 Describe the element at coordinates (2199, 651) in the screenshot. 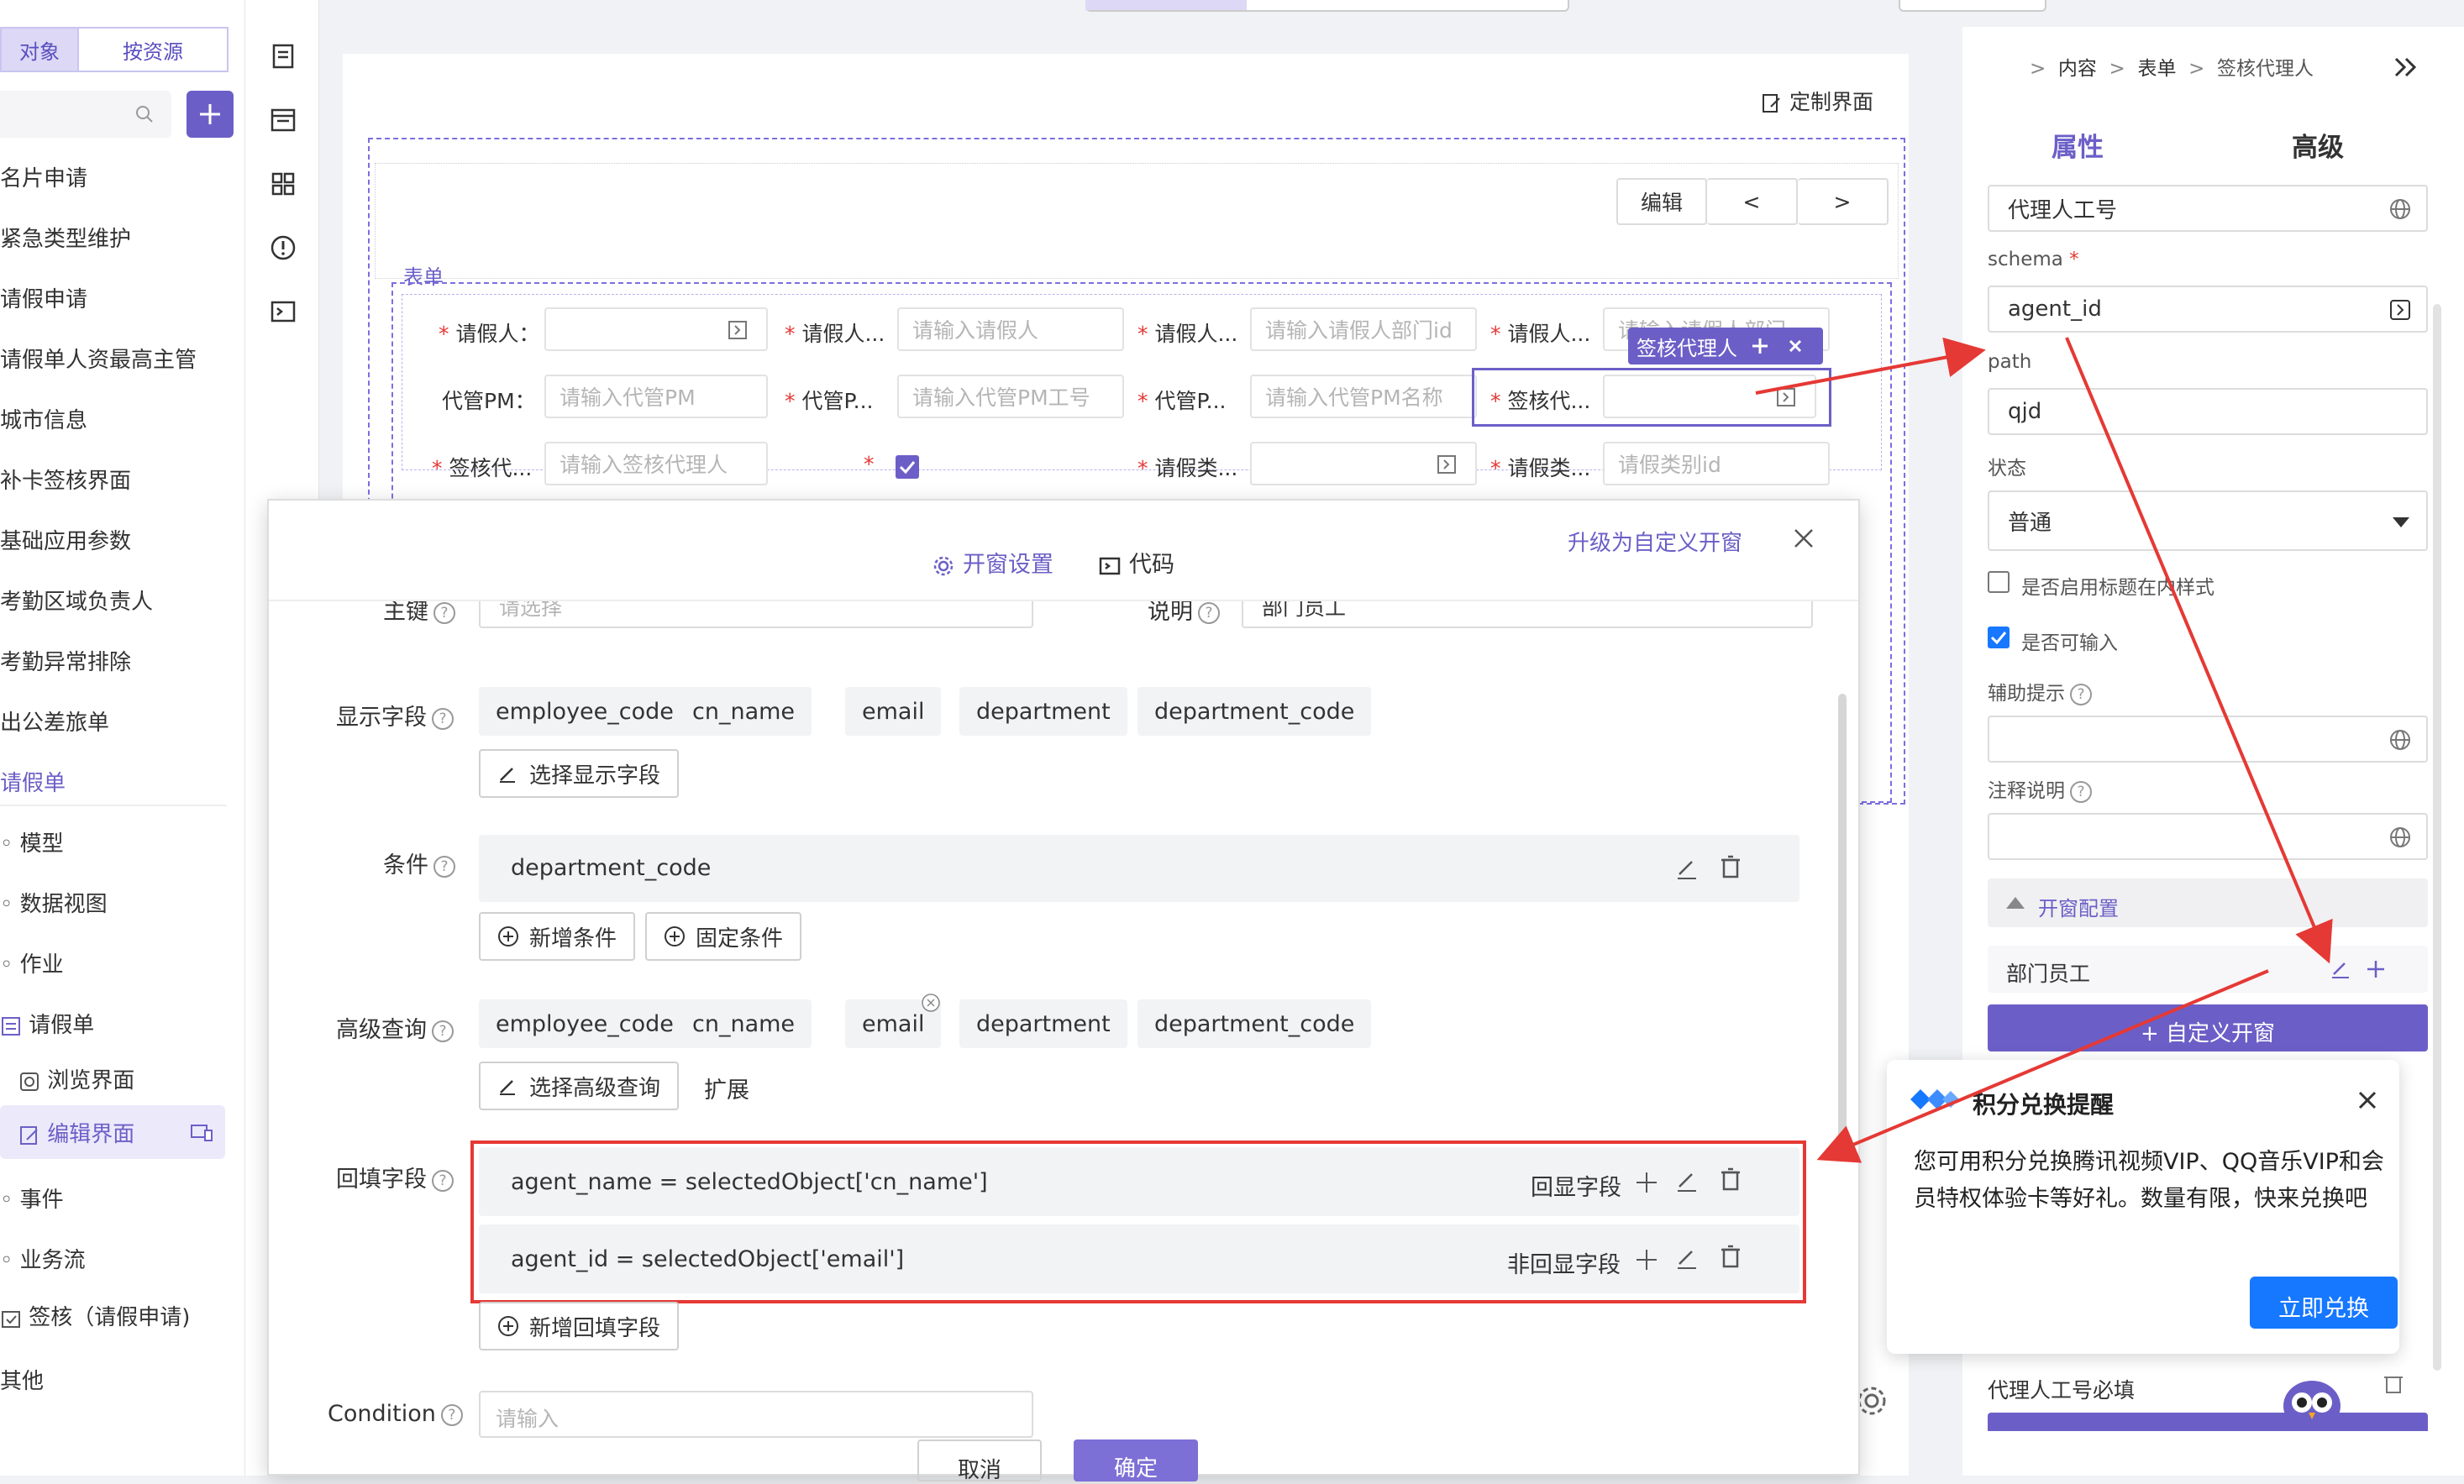

I see `arrow-schema-to-popup` at that location.